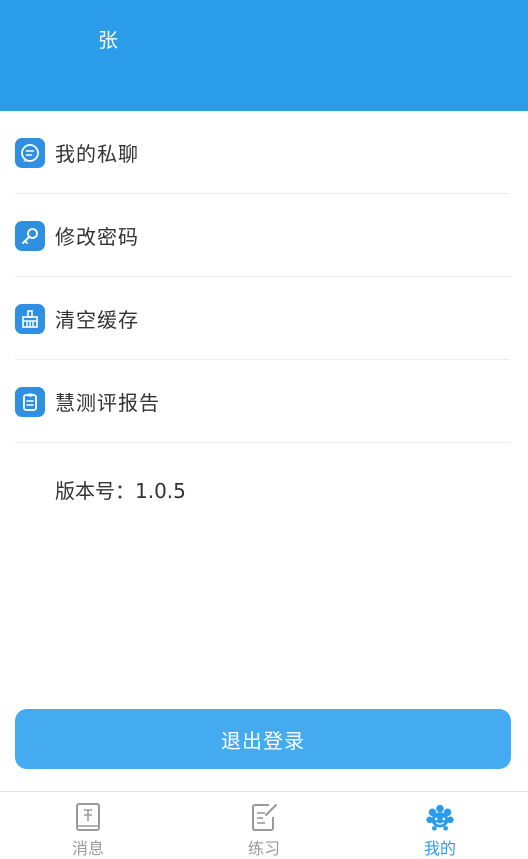 This screenshot has height=859, width=528. Describe the element at coordinates (264, 235) in the screenshot. I see `menu-item-change-password: 修改密码` at that location.